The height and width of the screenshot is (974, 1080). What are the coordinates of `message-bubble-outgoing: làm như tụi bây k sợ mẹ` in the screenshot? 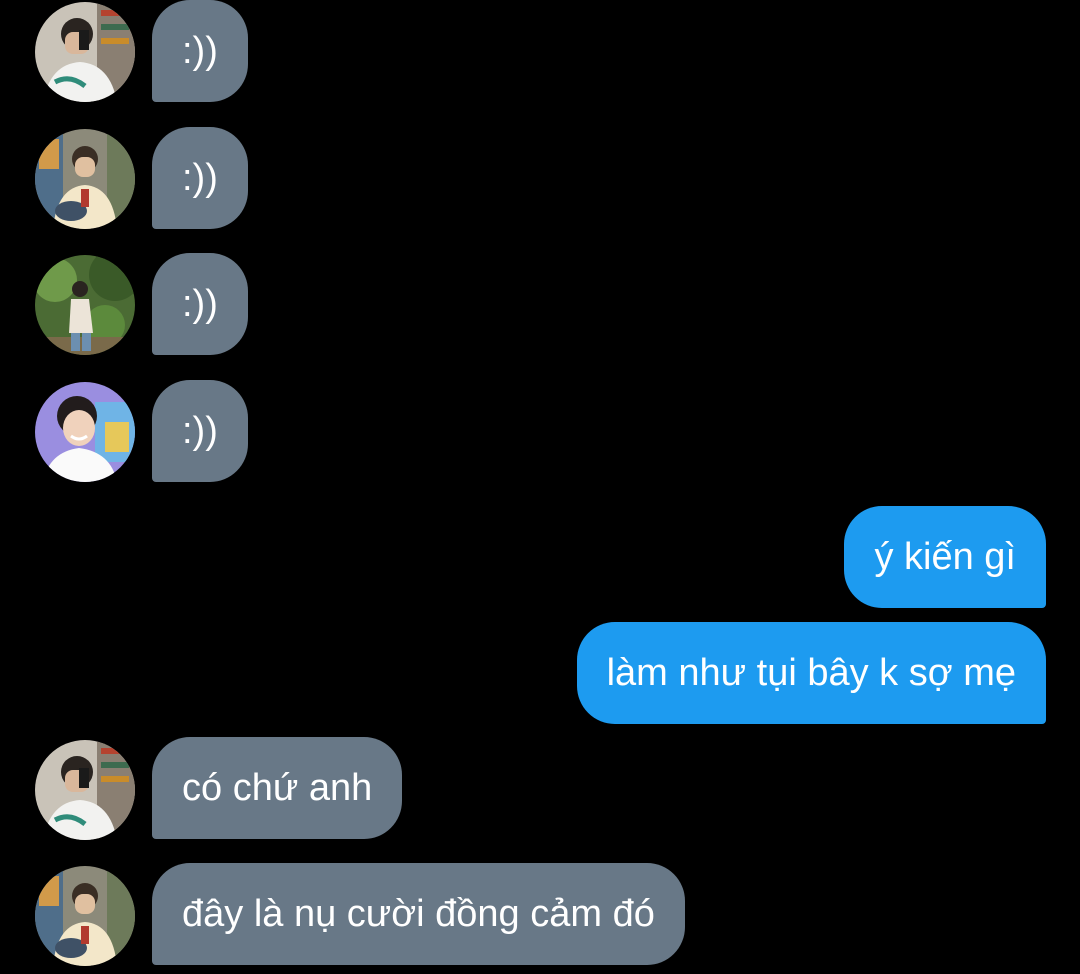 It's located at (811, 673).